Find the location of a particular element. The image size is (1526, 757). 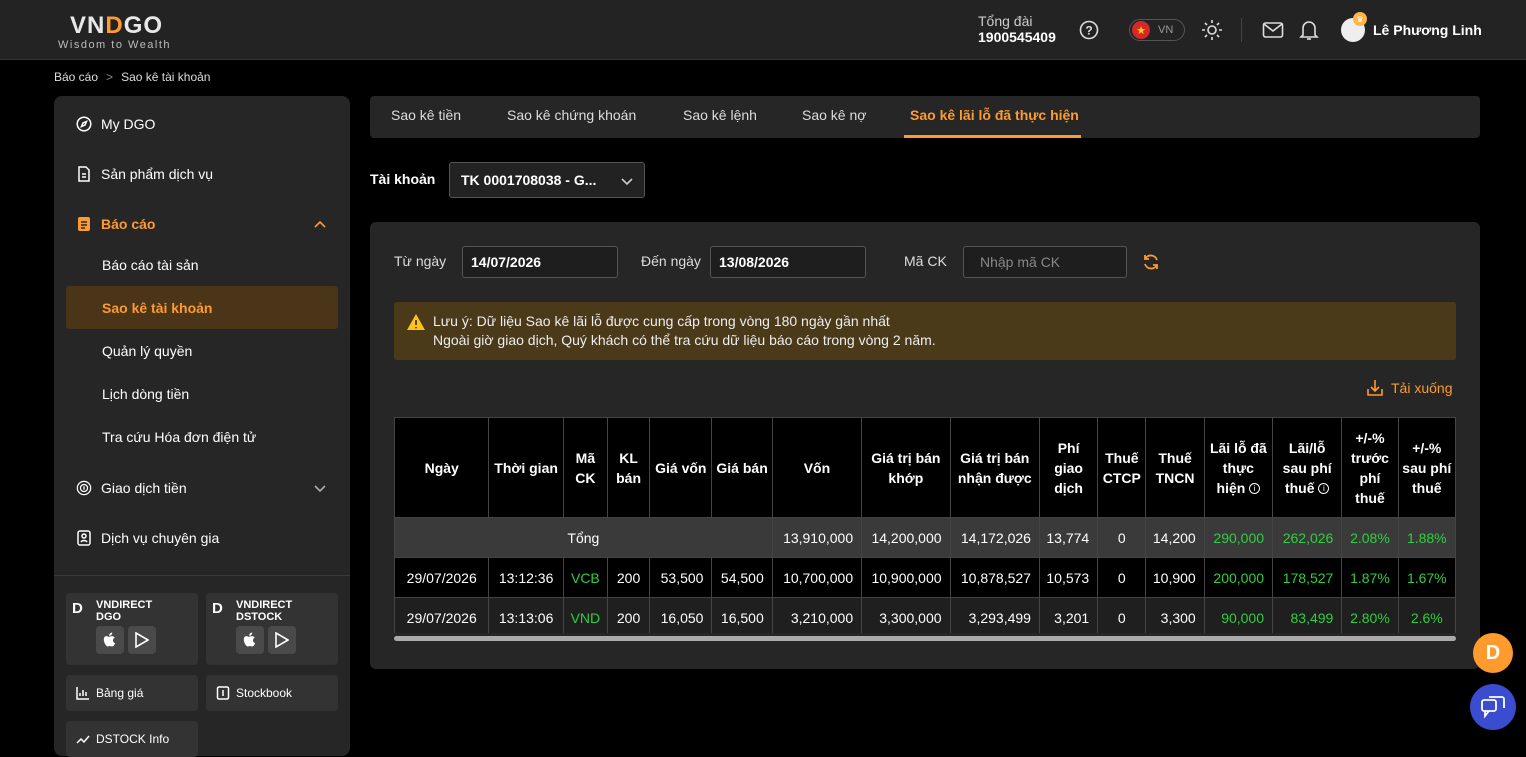

to-date-input: 13/08/2026 is located at coordinates (788, 262).